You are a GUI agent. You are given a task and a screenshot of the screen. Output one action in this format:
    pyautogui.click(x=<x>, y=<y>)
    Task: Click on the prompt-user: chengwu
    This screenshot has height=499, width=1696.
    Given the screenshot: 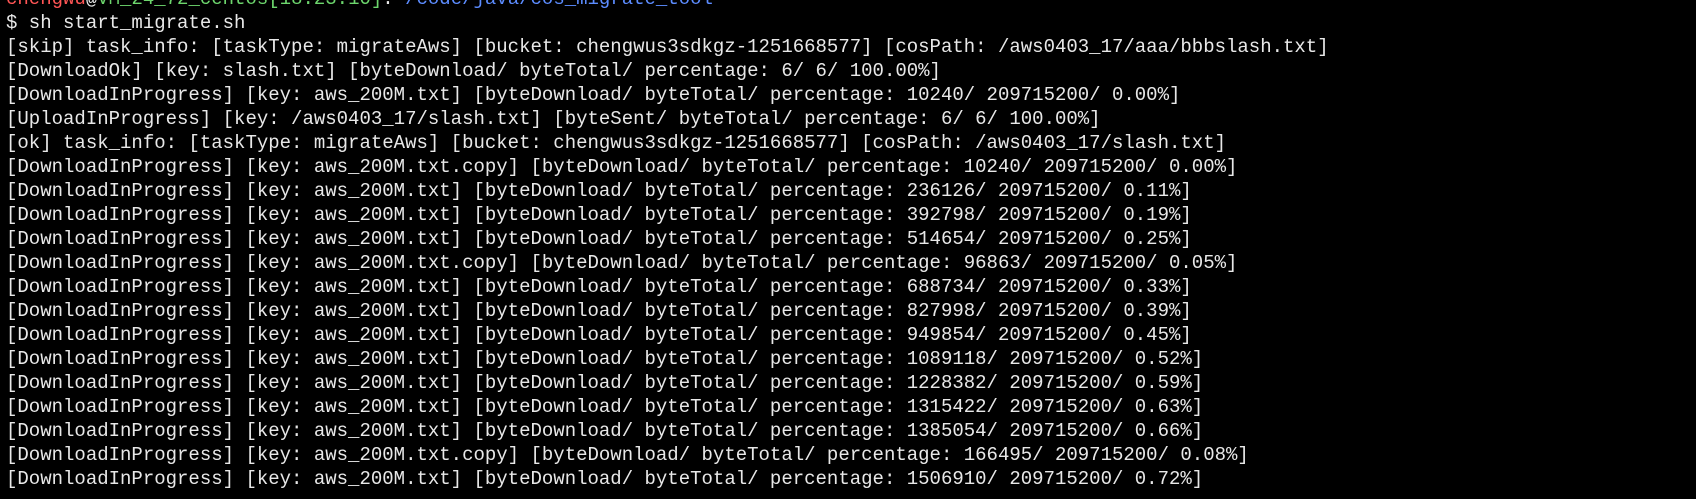 What is the action you would take?
    pyautogui.click(x=46, y=5)
    